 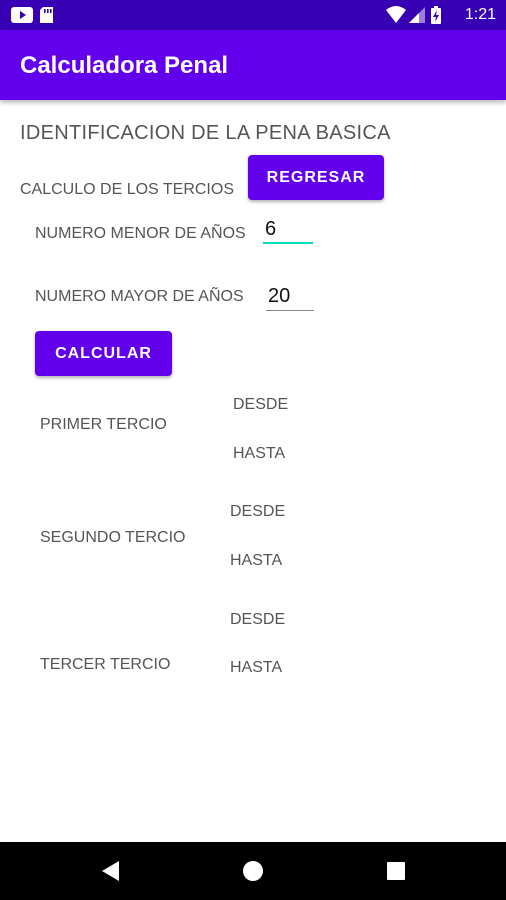 I want to click on menor-label: NUMERO MENOR DE AÑOS, so click(x=140, y=233).